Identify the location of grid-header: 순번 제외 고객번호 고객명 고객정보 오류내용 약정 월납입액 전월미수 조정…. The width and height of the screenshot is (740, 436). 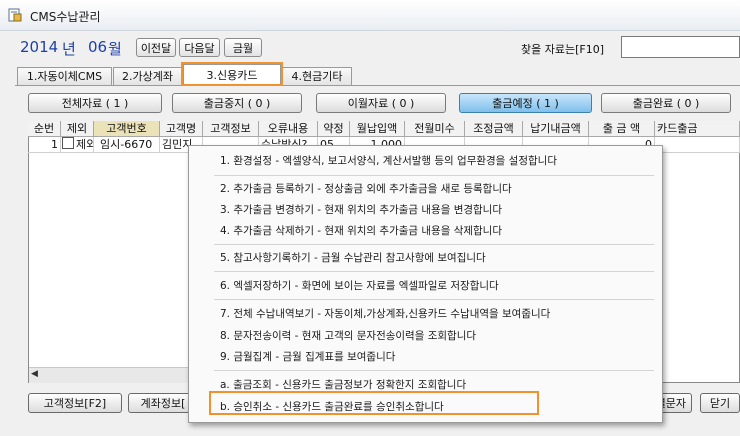
(384, 129).